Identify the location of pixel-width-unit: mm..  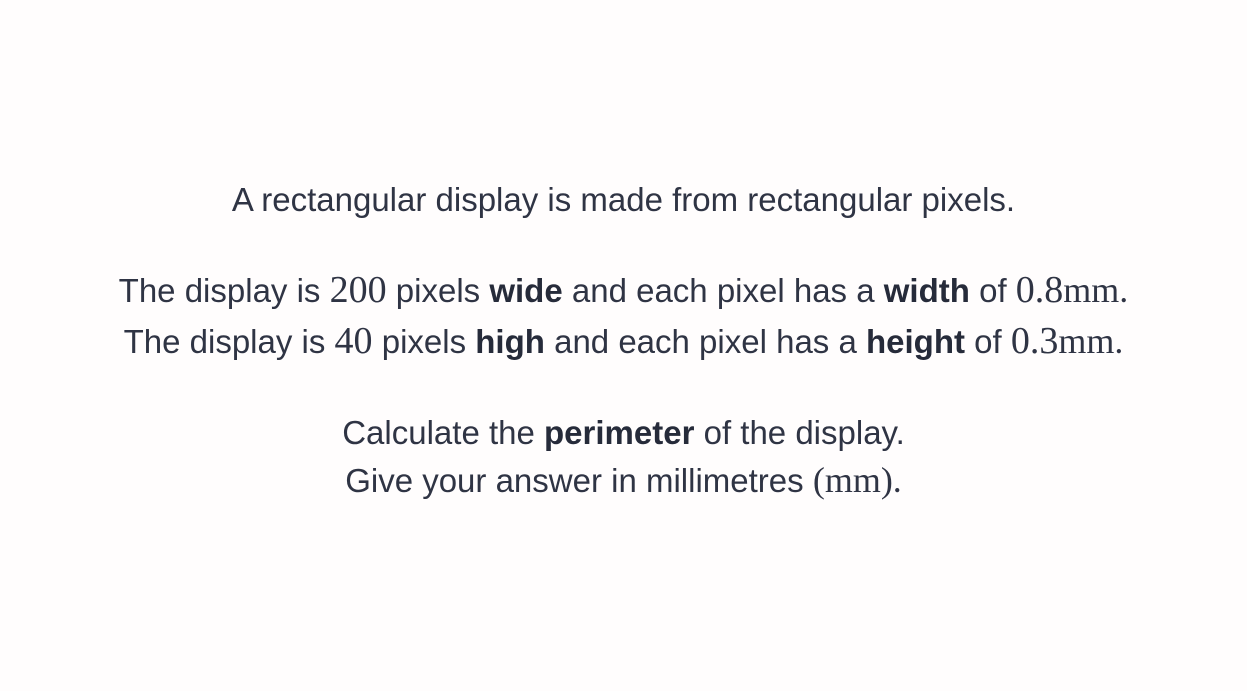
(1096, 290).